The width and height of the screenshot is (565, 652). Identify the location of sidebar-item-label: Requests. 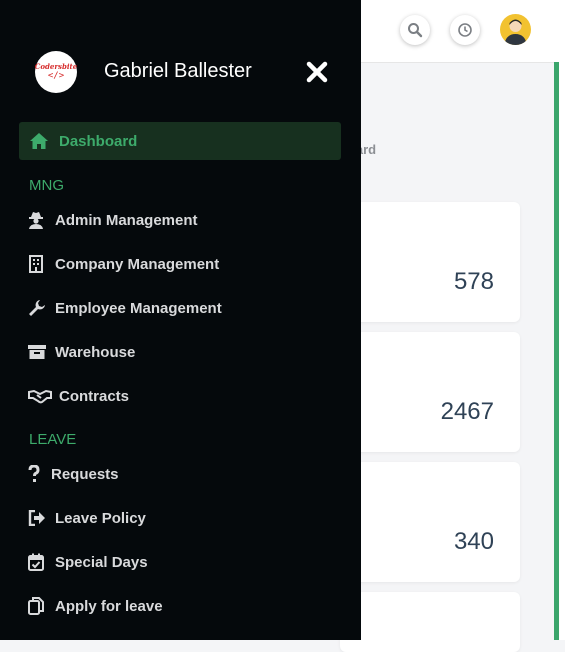
(85, 474).